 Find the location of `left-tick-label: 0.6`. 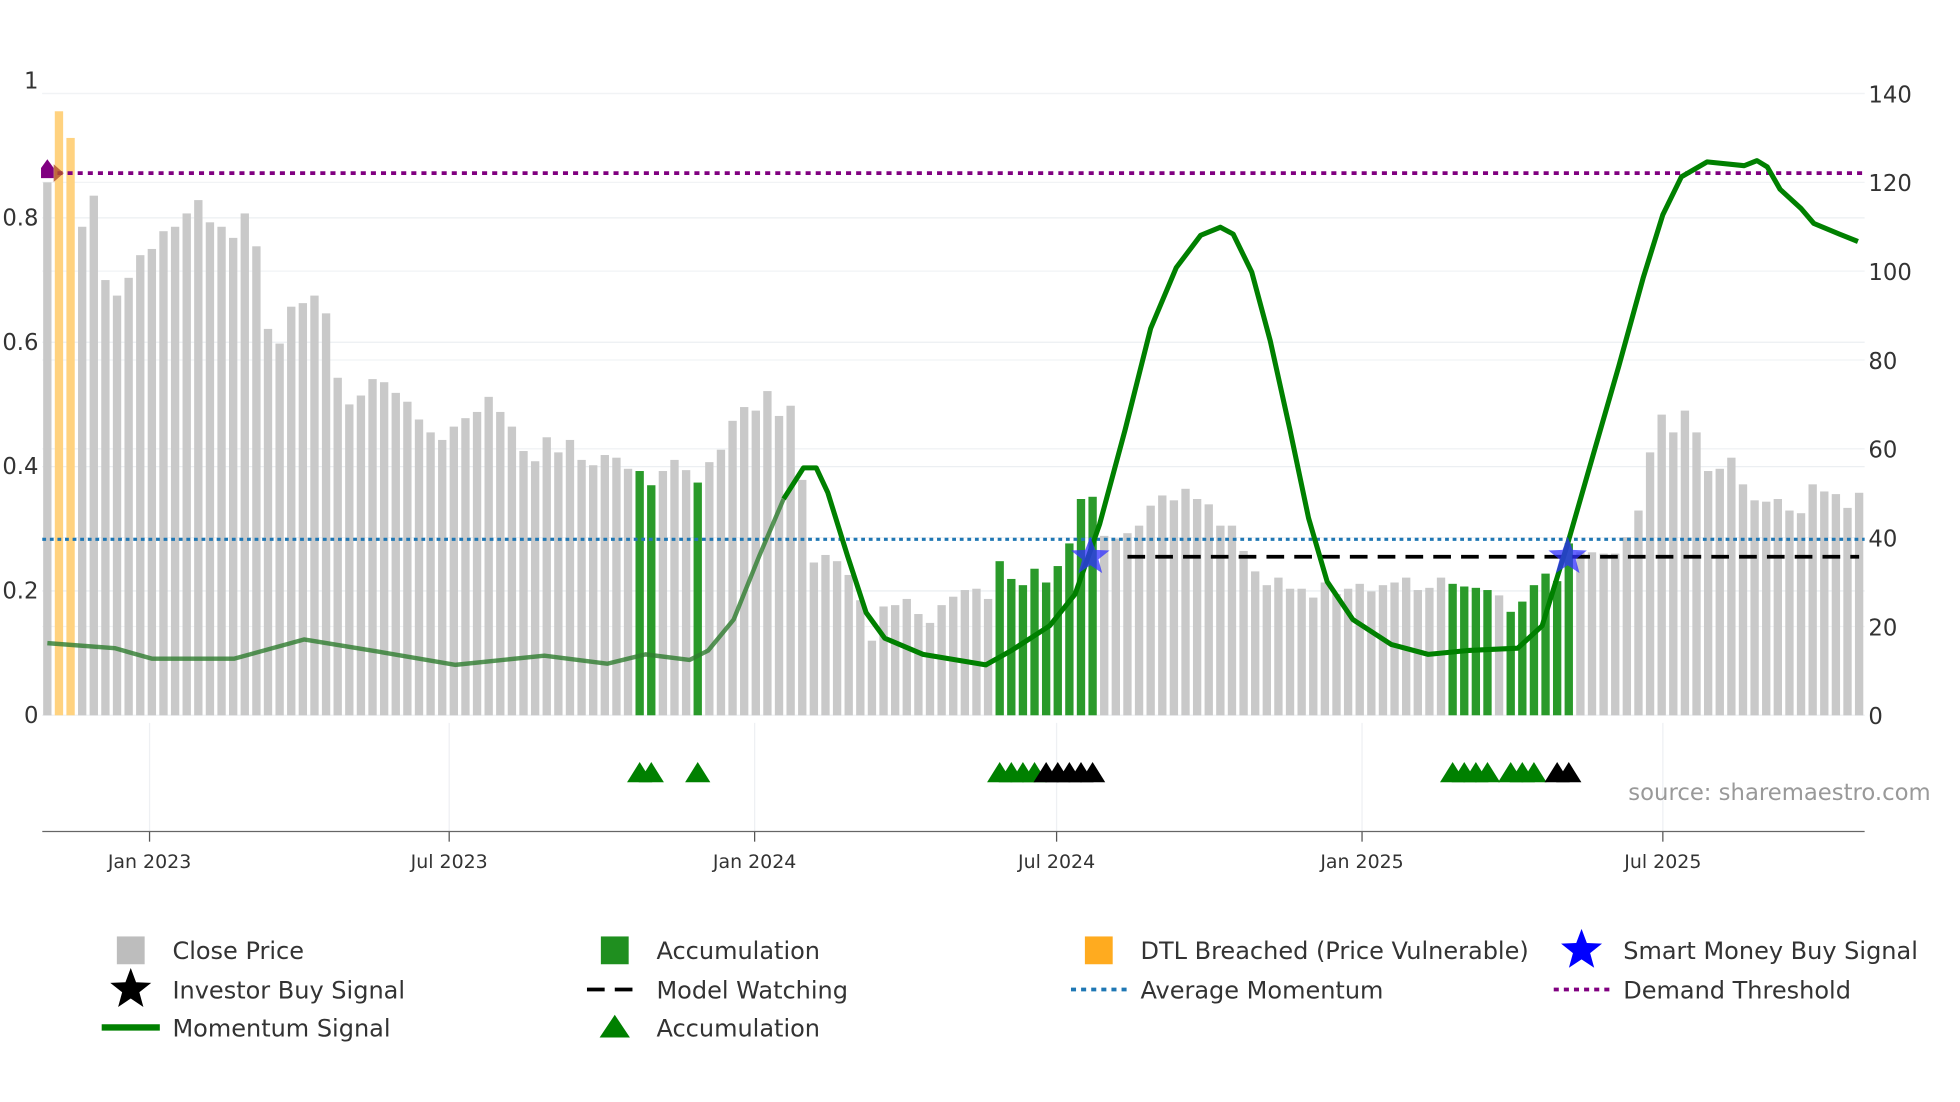

left-tick-label: 0.6 is located at coordinates (20, 343).